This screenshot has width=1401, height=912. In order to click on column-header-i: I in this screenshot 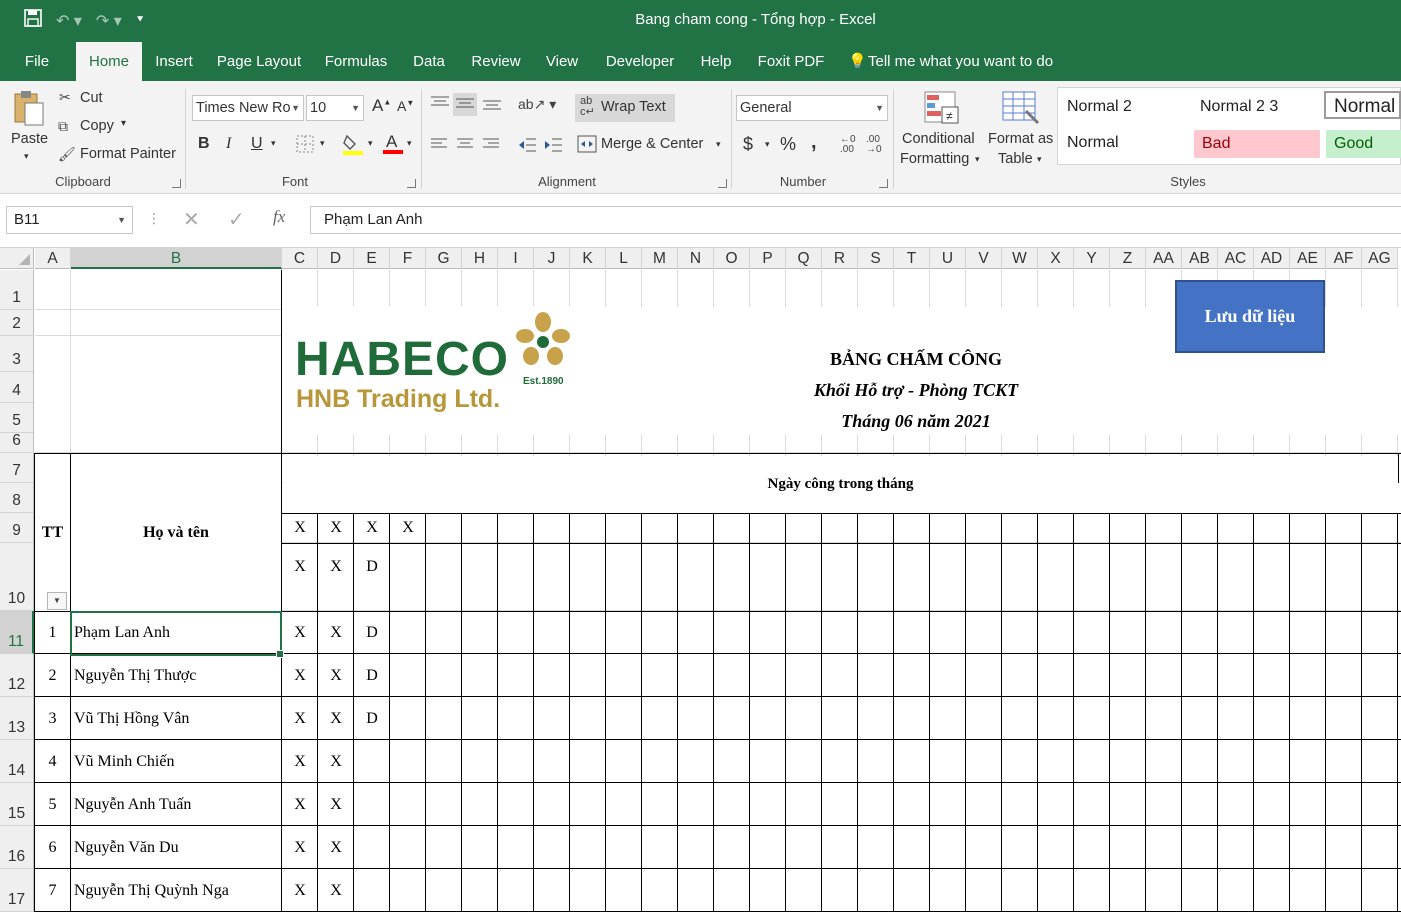, I will do `click(516, 258)`.